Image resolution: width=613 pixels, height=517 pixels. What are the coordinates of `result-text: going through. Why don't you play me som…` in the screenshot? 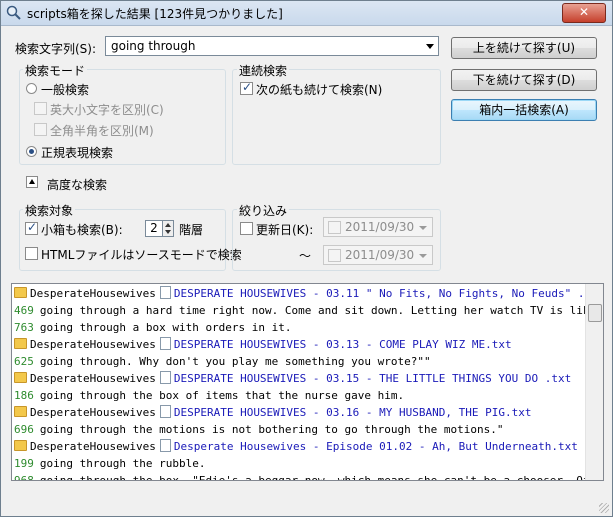 It's located at (235, 361).